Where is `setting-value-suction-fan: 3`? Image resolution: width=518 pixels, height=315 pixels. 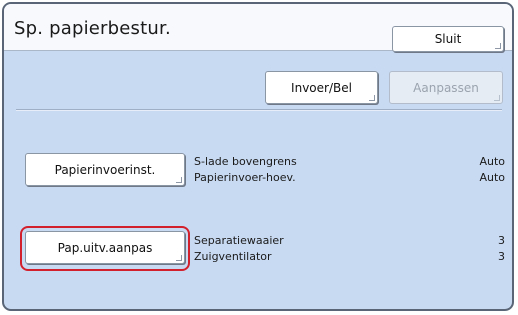
setting-value-suction-fan: 3 is located at coordinates (501, 256).